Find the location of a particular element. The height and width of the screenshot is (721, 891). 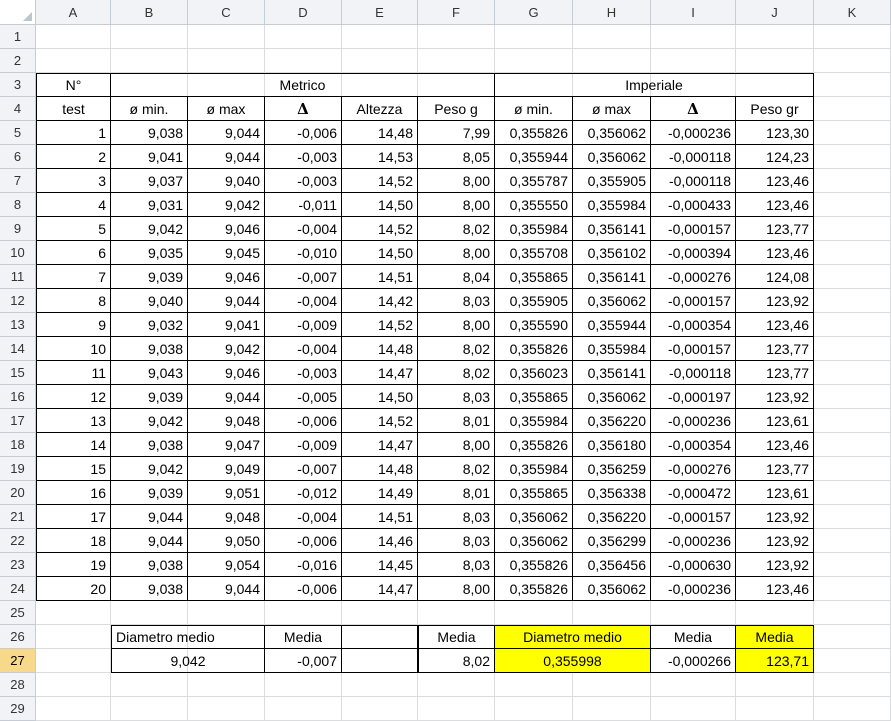

data-cell-e13: 14,52 is located at coordinates (380, 325).